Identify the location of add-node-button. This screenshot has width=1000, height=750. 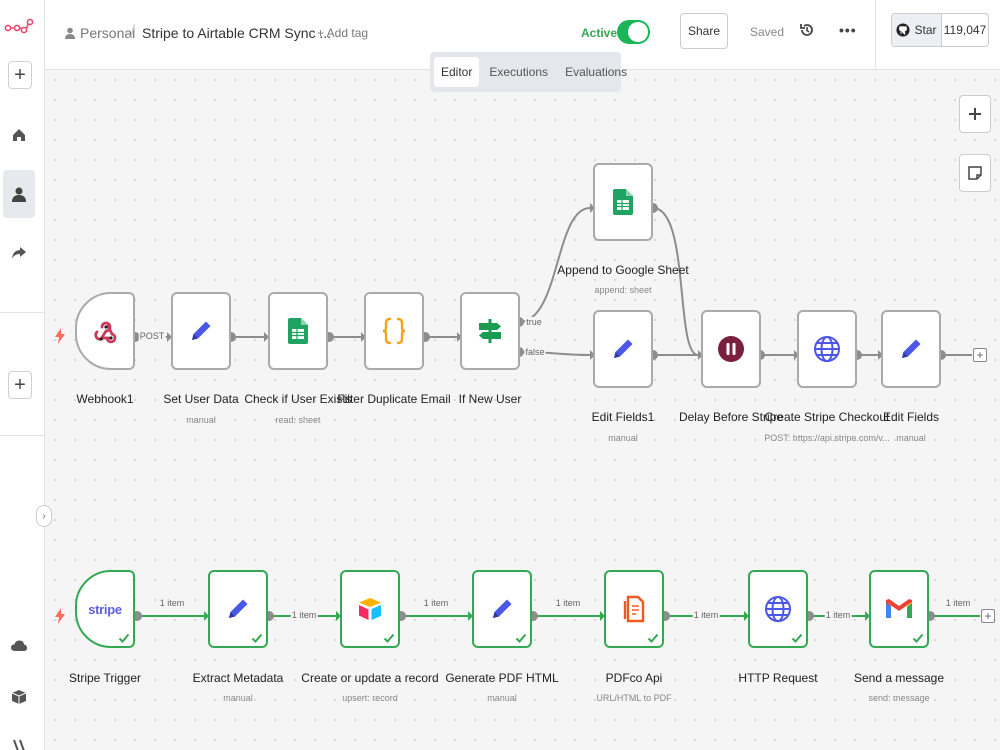
(975, 114).